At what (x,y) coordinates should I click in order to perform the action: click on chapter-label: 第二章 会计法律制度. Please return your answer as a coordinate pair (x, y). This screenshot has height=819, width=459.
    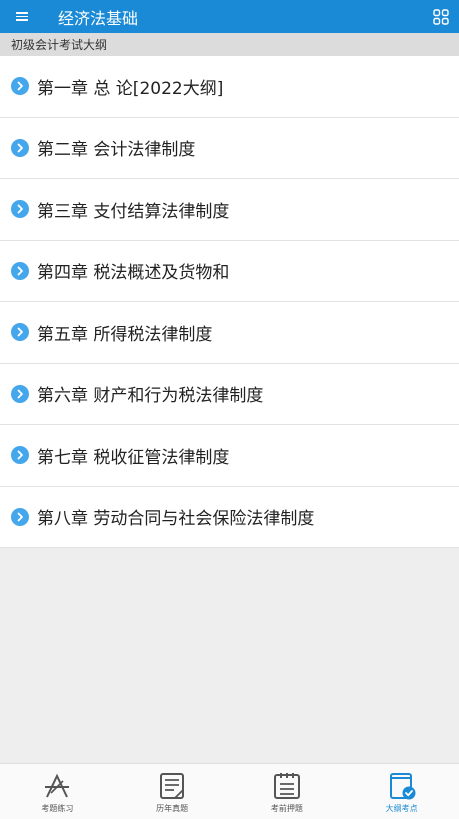
    Looking at the image, I should click on (116, 150).